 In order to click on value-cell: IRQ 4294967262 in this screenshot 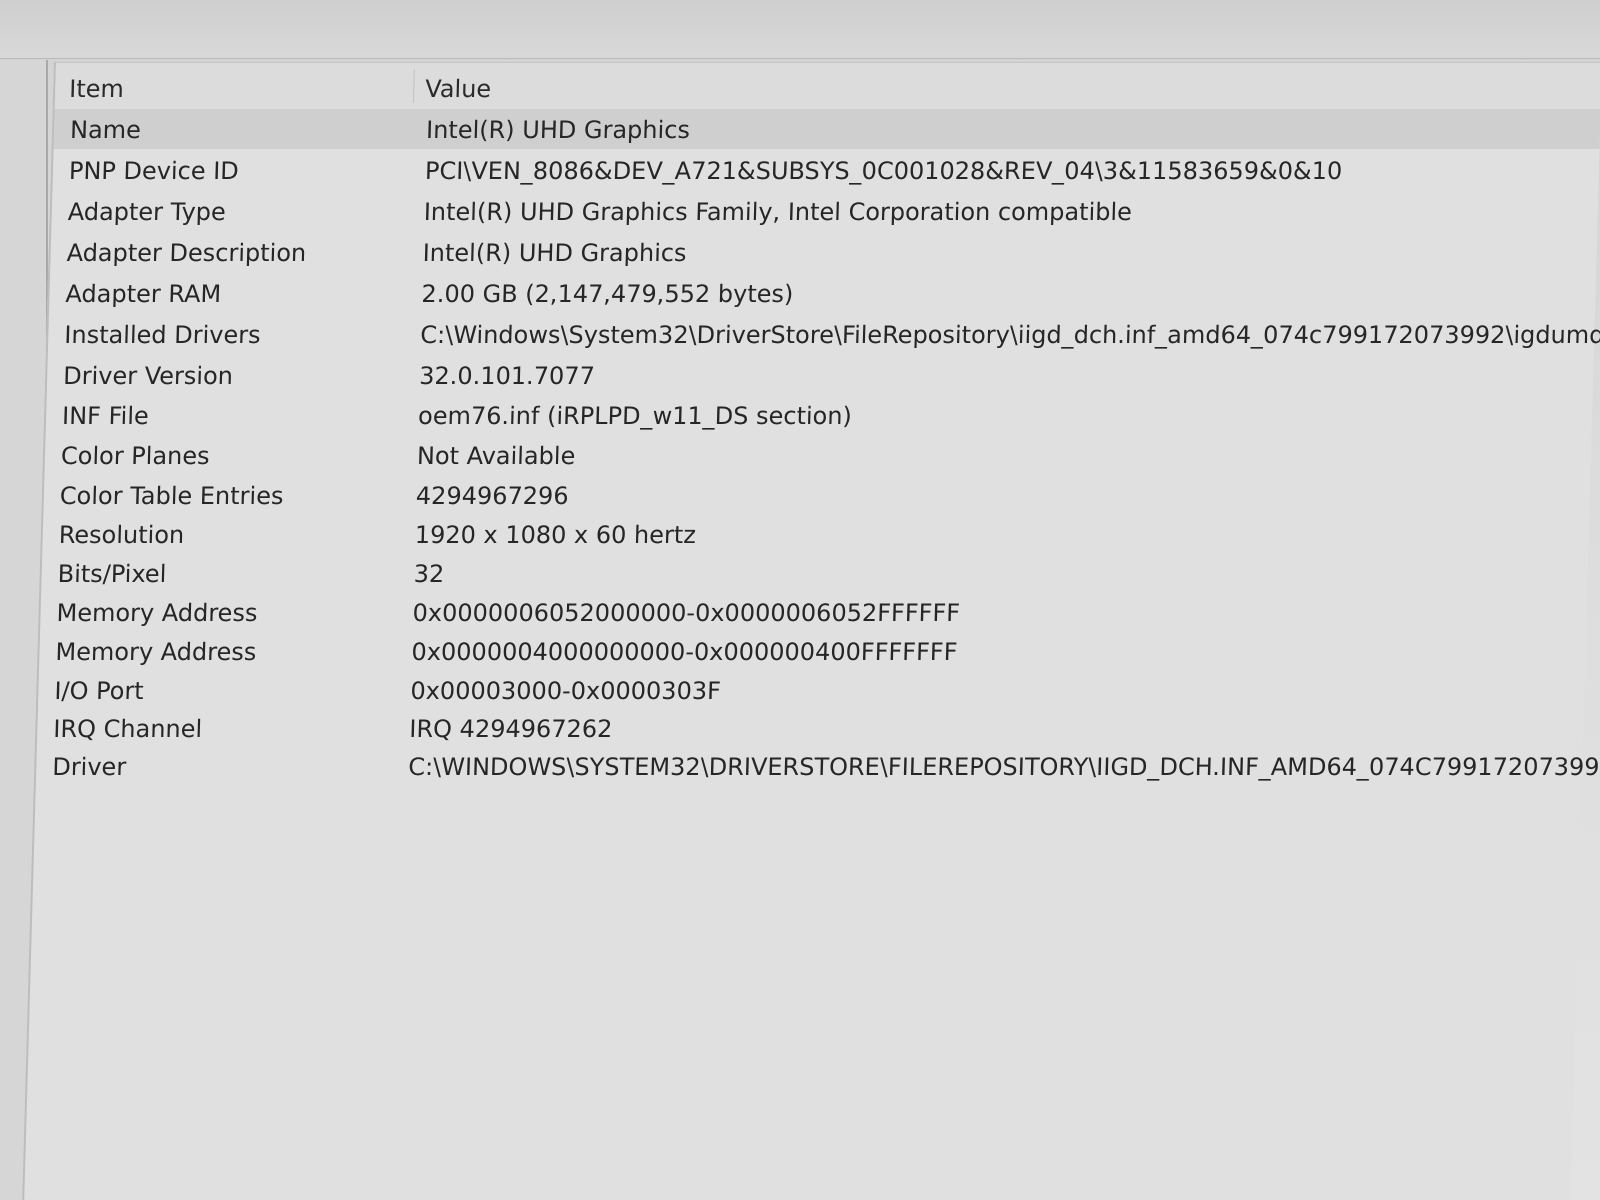, I will do `click(510, 729)`.